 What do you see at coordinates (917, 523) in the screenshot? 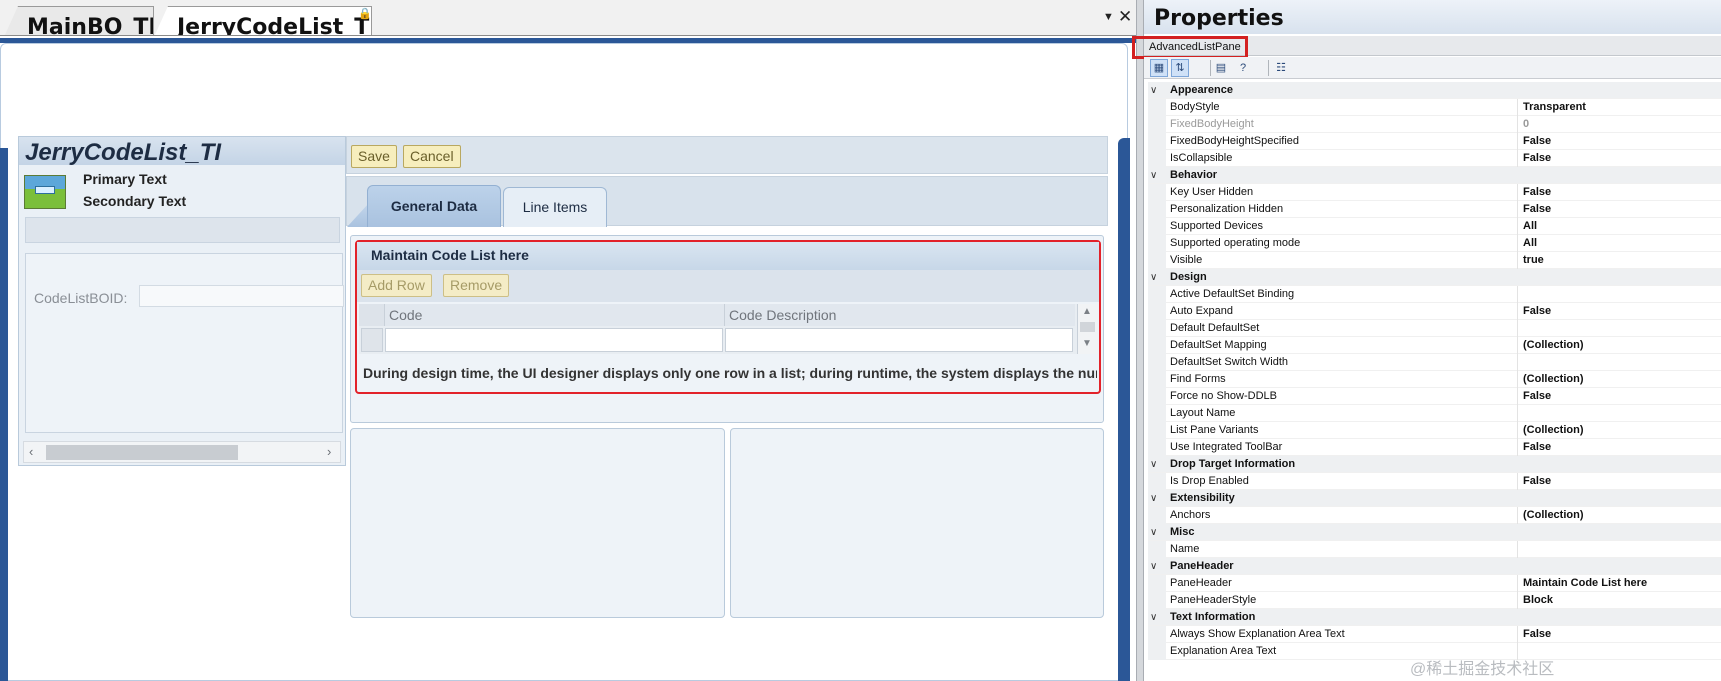
I see `empty-pane-right` at bounding box center [917, 523].